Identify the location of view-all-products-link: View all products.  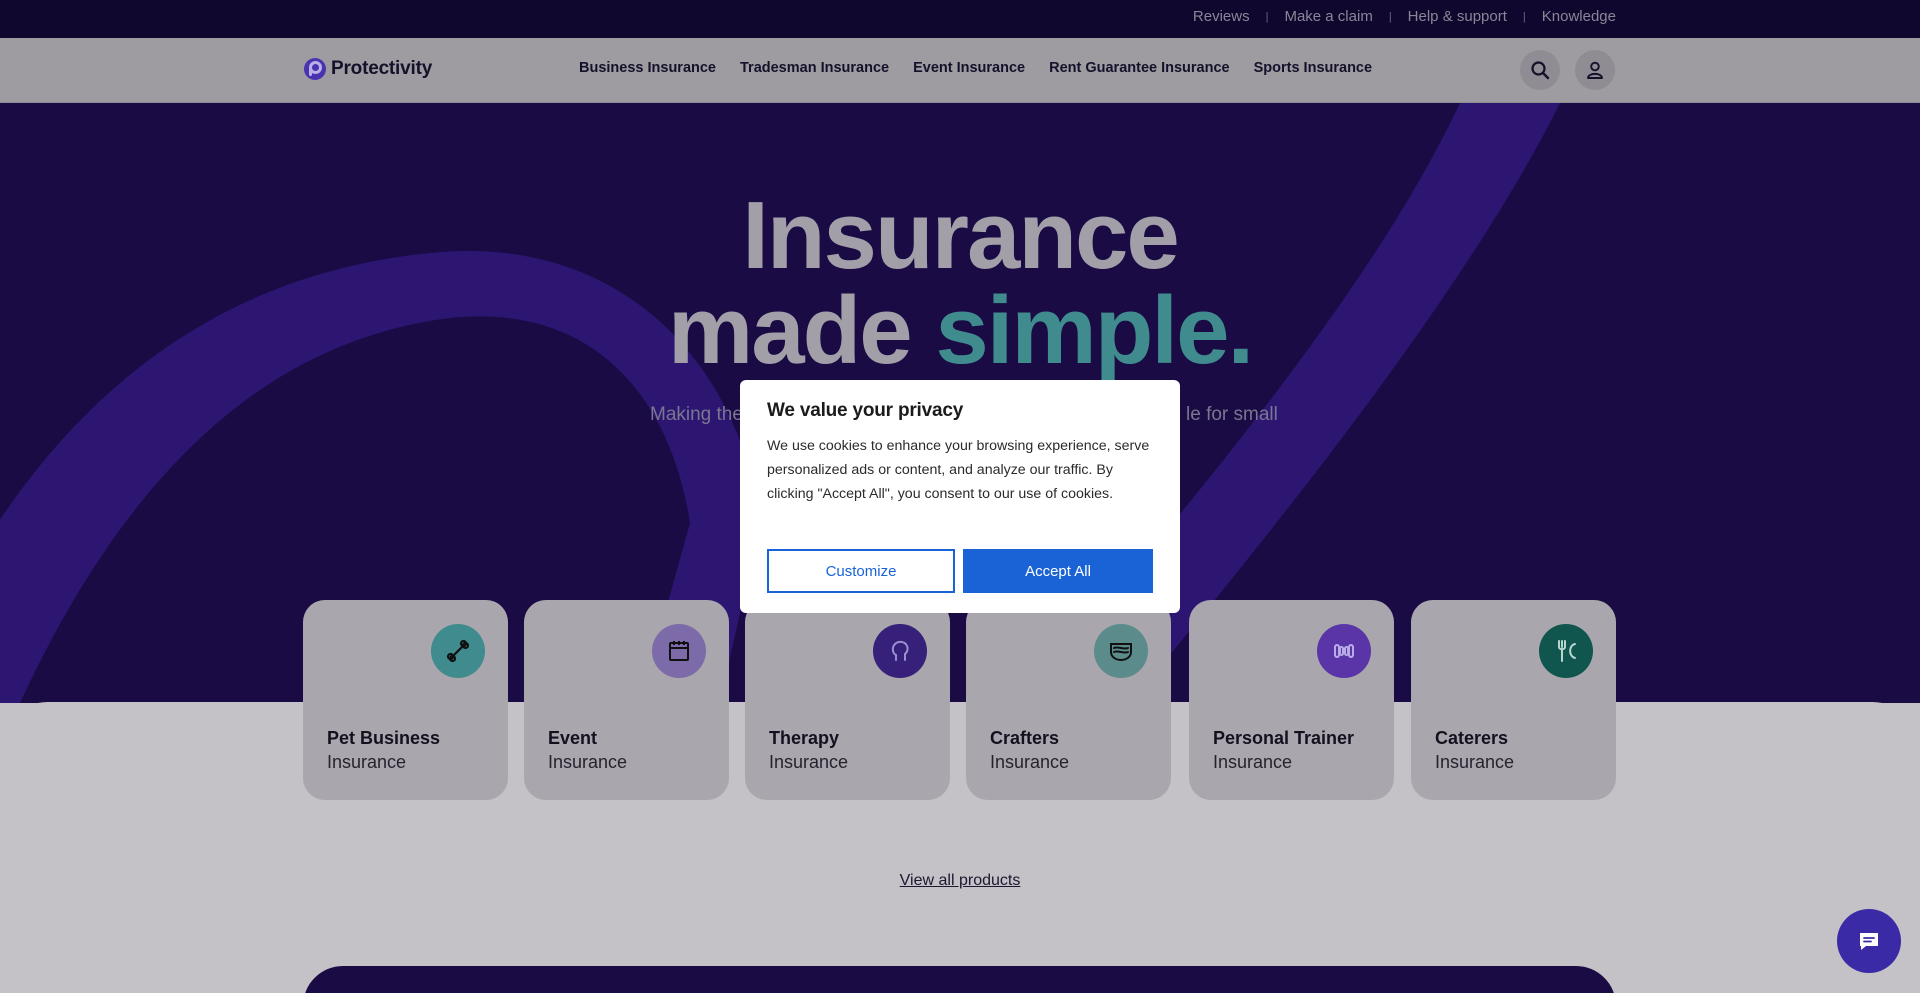
(960, 880).